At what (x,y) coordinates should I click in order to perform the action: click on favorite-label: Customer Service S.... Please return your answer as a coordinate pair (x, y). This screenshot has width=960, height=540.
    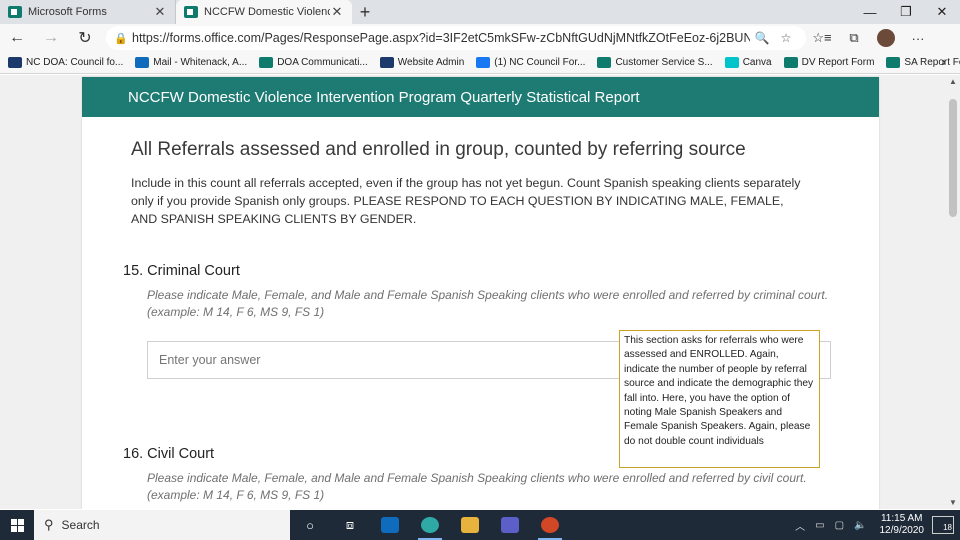
    Looking at the image, I should click on (664, 62).